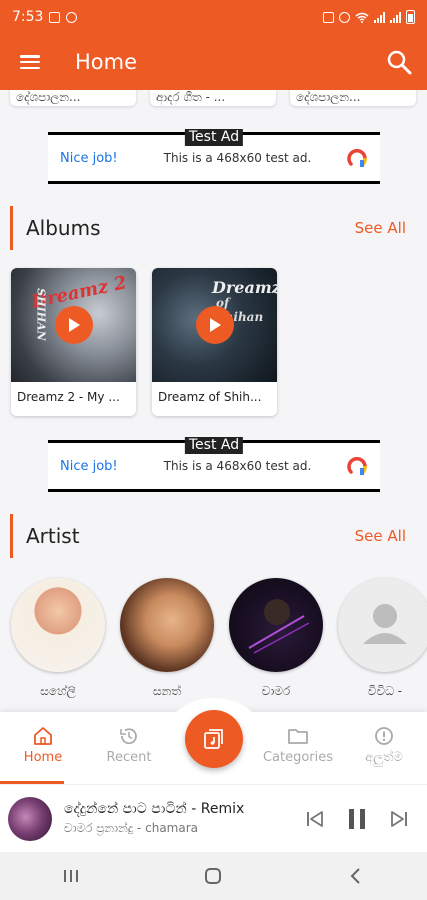 Image resolution: width=427 pixels, height=900 pixels. What do you see at coordinates (106, 62) in the screenshot?
I see `page-title: Home` at bounding box center [106, 62].